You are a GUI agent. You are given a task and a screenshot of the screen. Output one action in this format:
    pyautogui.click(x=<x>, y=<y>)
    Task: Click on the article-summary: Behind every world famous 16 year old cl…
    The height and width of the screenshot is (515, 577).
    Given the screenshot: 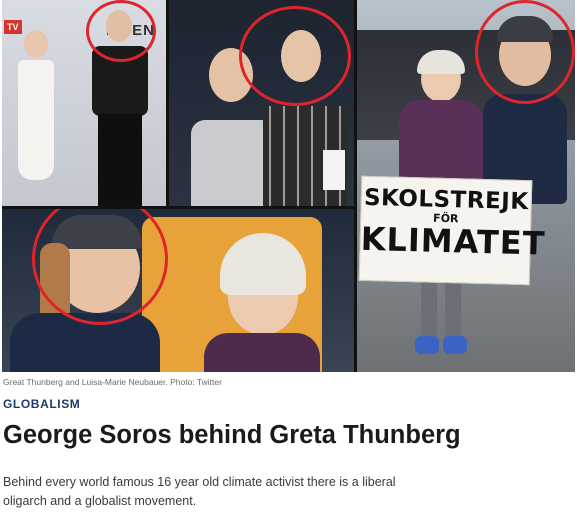 What is the action you would take?
    pyautogui.click(x=199, y=491)
    